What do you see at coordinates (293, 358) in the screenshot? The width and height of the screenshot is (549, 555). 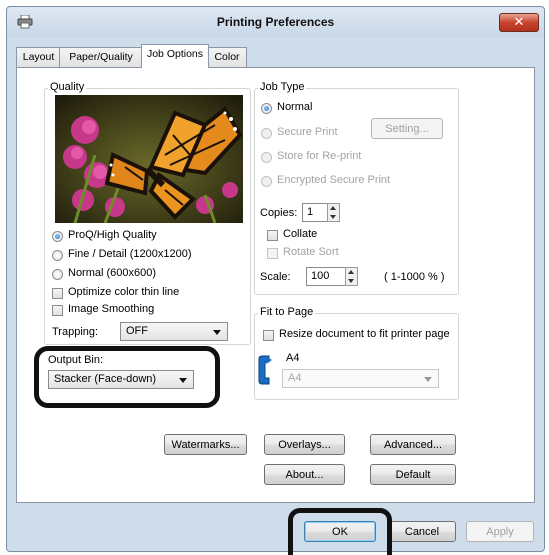 I see `paper-size-label: A4` at bounding box center [293, 358].